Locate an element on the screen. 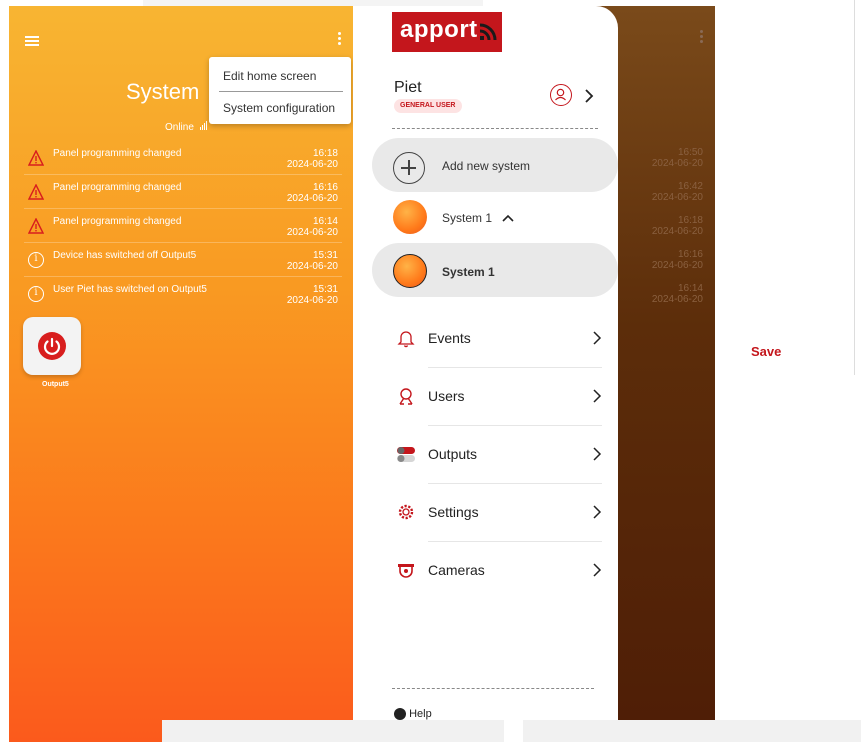 This screenshot has height=742, width=861. menu-item-outputs: Outputs is located at coordinates (498, 455).